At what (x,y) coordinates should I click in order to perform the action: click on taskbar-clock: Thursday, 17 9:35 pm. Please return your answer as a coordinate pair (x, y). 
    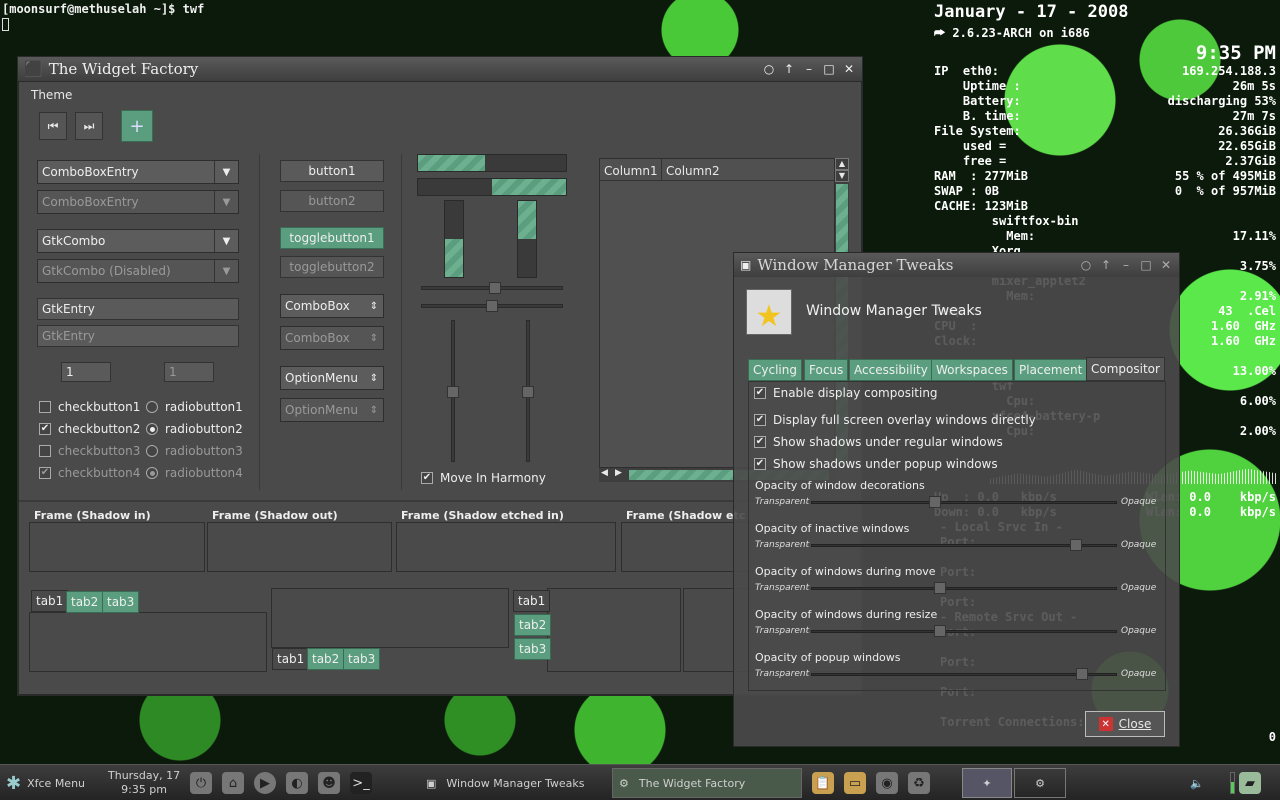
    Looking at the image, I should click on (144, 783).